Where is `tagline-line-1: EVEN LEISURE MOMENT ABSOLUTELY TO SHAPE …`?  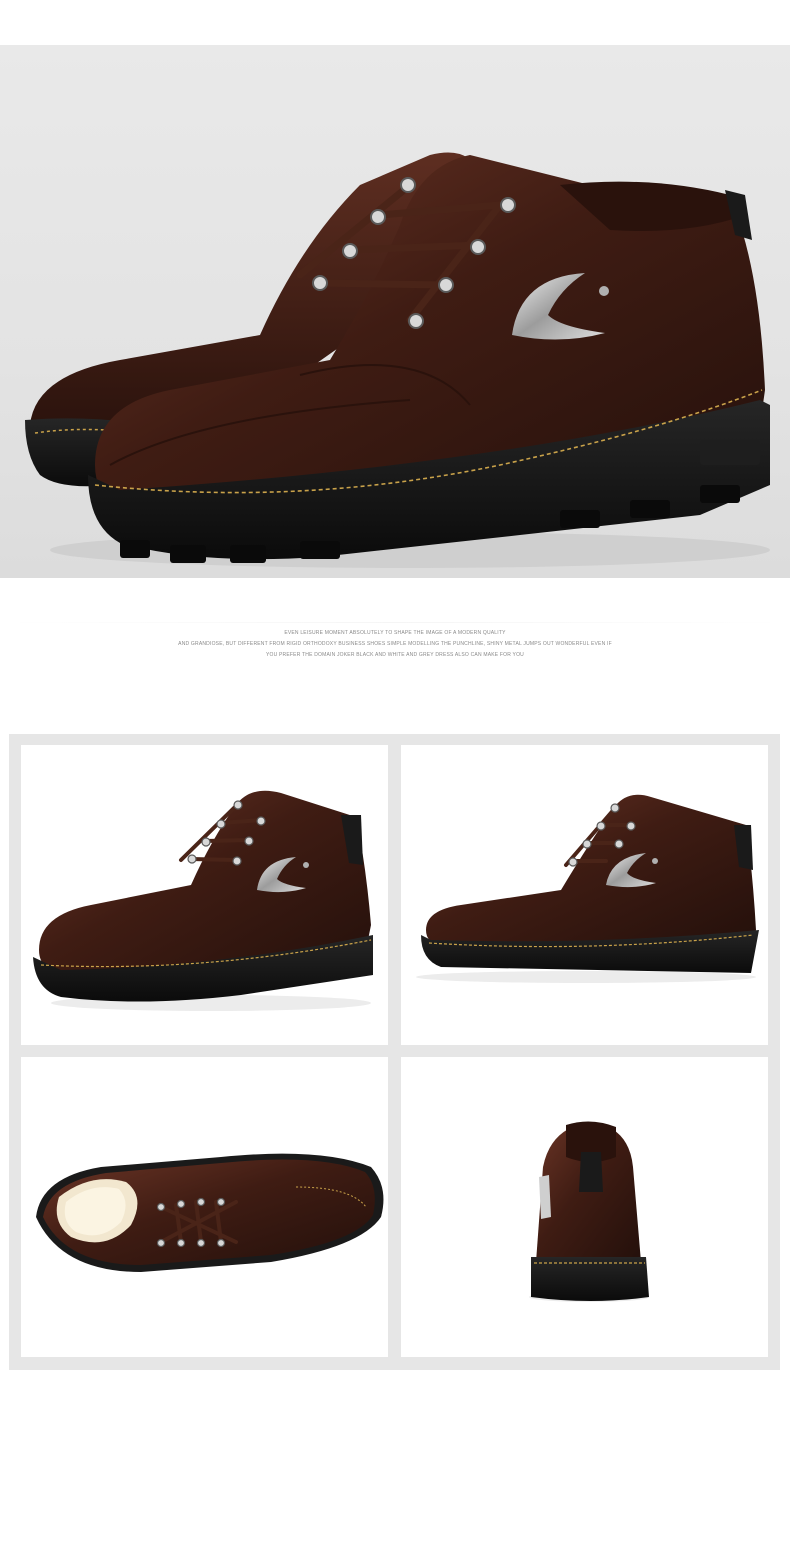
tagline-line-1: EVEN LEISURE MOMENT ABSOLUTELY TO SHAPE … is located at coordinates (395, 633).